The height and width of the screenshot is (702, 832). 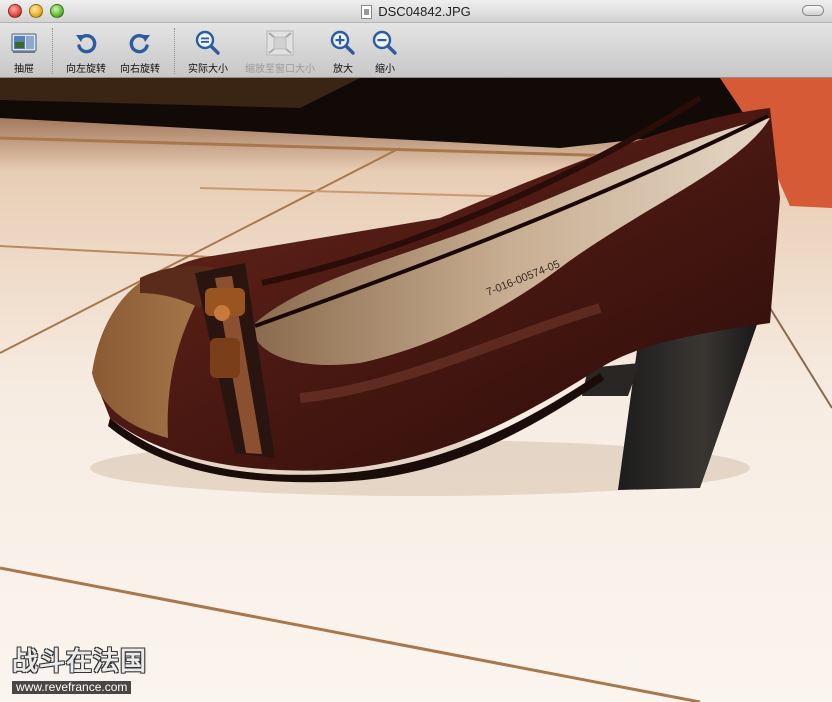 I want to click on actual-size-button: 实际大小, so click(x=208, y=50).